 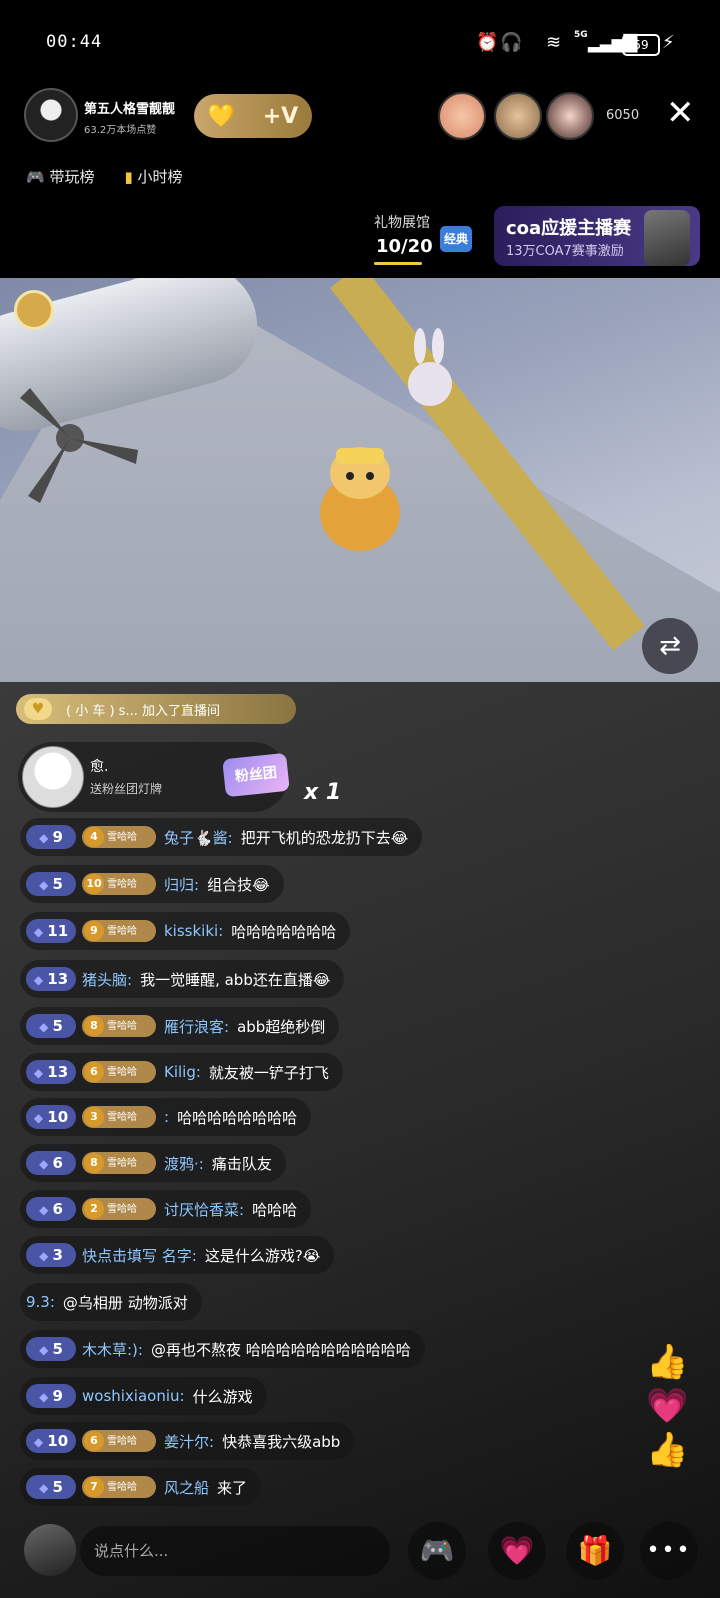 I want to click on fan-level: 4, so click(x=94, y=837).